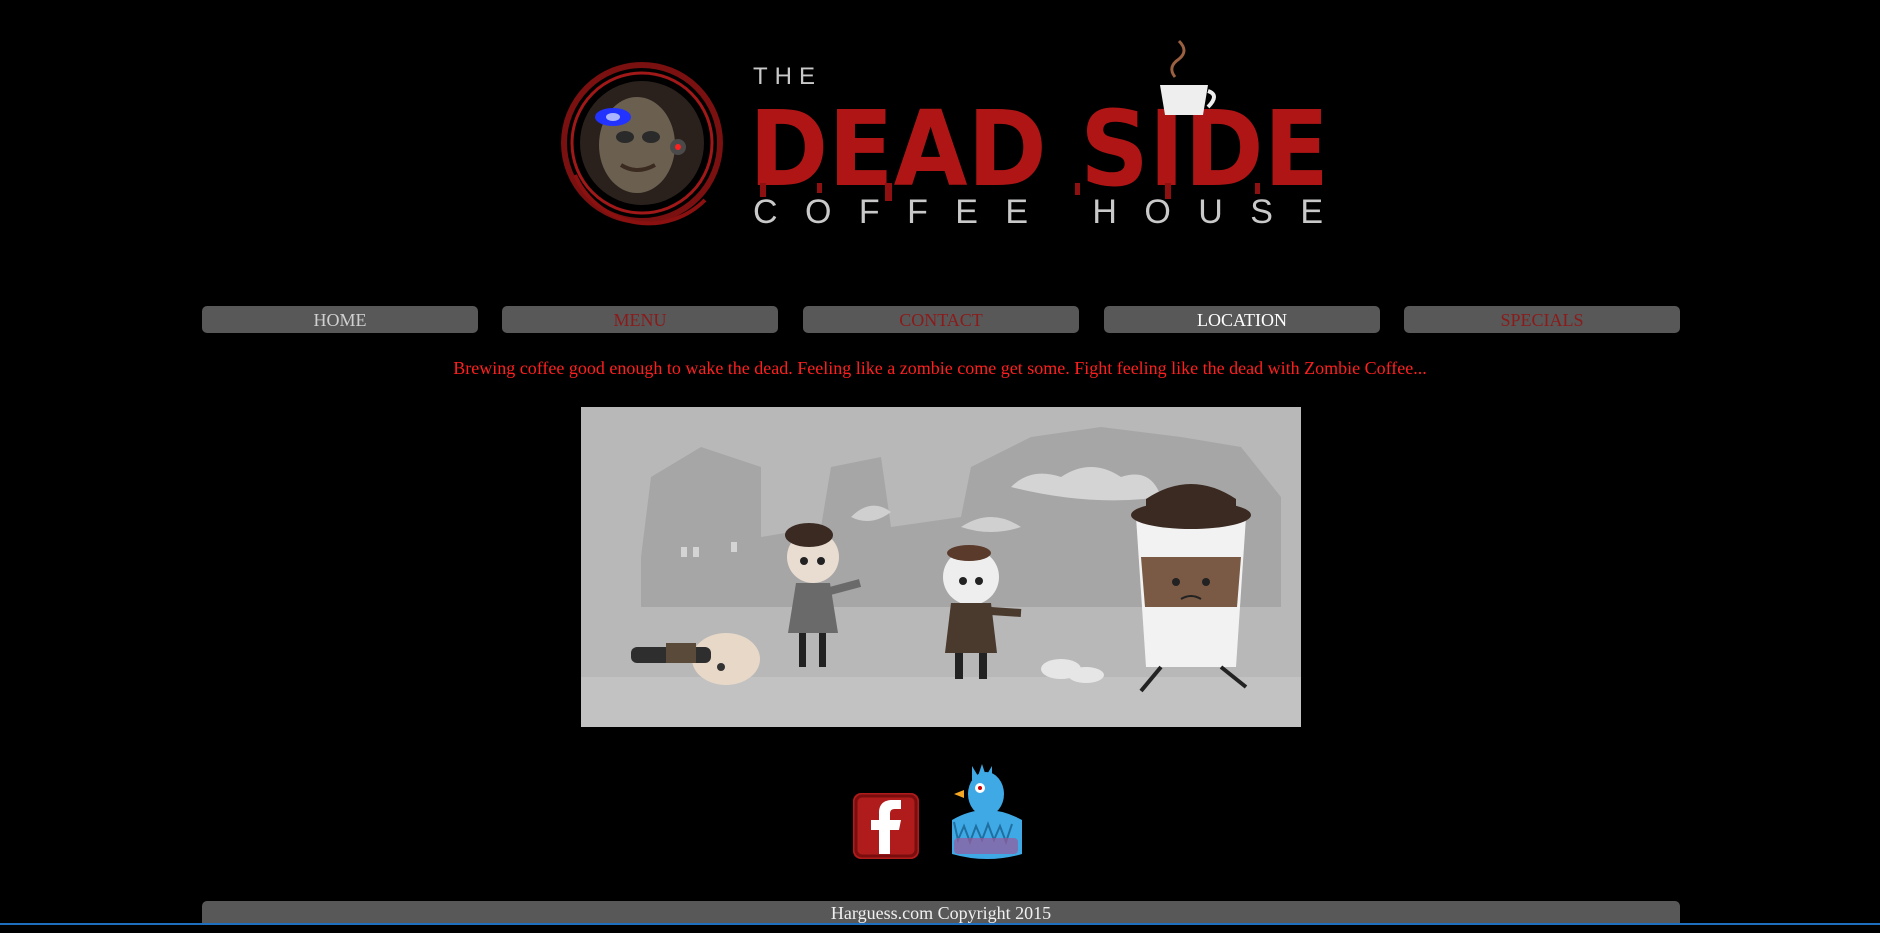  What do you see at coordinates (1542, 319) in the screenshot?
I see `nav-specials-link: SPECIALS` at bounding box center [1542, 319].